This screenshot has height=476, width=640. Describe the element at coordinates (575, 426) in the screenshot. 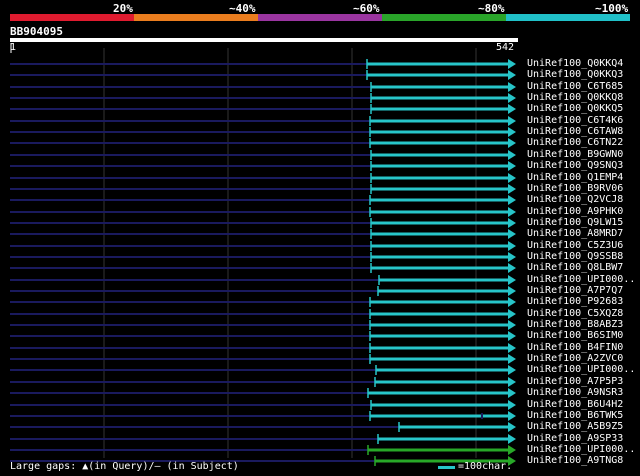

I see `hit-label: UniRef100_A5B9Z5` at that location.